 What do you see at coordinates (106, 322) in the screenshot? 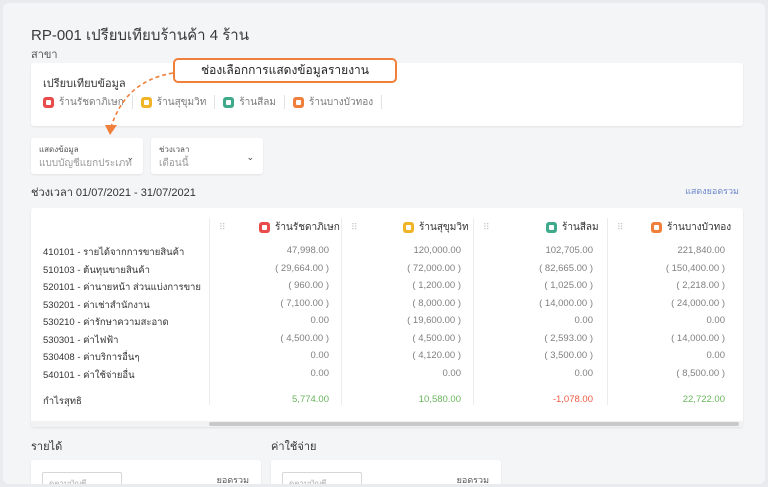
I see `row-label: 530210 - ค่ารักษาความสะอาด` at bounding box center [106, 322].